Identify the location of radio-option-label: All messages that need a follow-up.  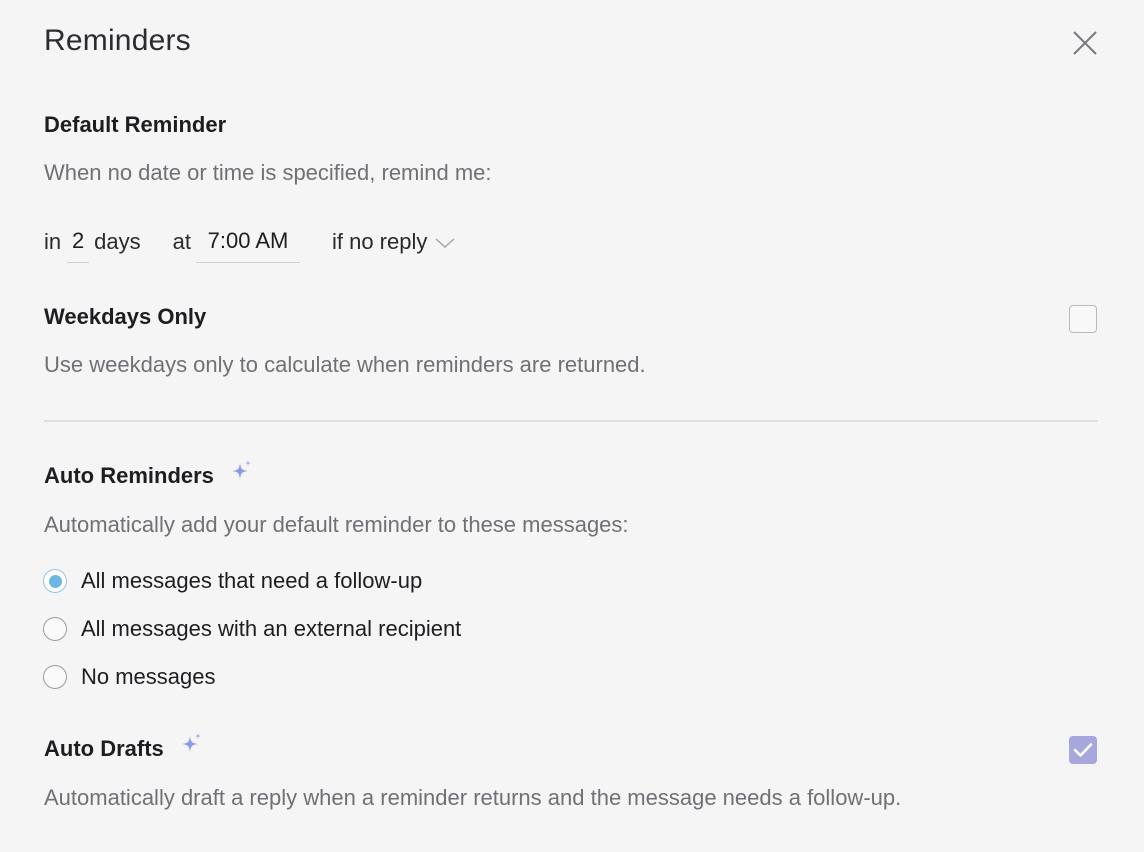
(252, 580).